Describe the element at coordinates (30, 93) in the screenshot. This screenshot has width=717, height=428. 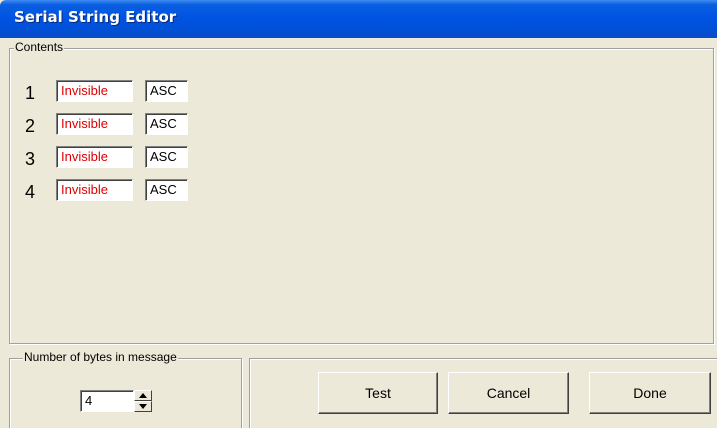
I see `row-number: 1` at that location.